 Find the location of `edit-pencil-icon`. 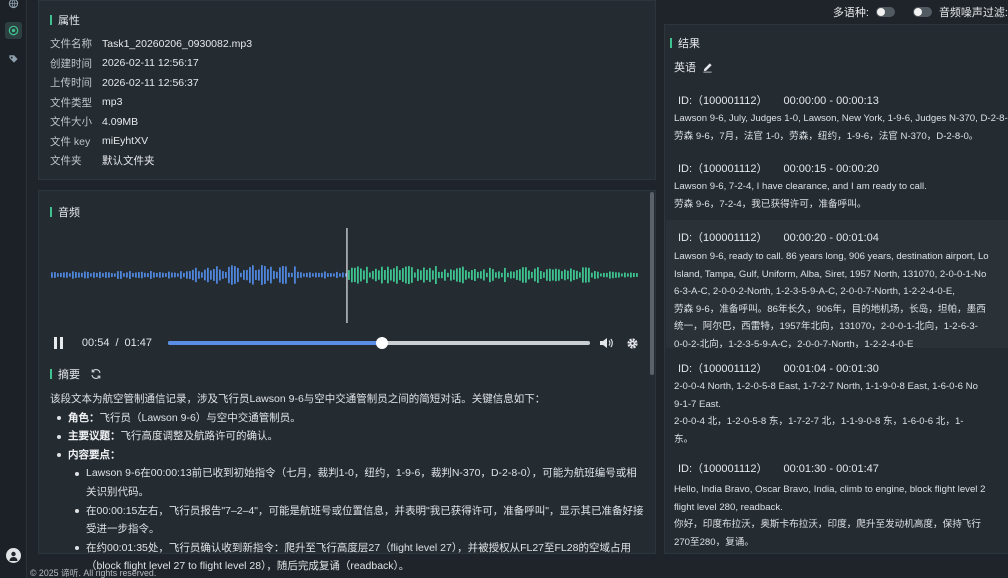

edit-pencil-icon is located at coordinates (707, 67).